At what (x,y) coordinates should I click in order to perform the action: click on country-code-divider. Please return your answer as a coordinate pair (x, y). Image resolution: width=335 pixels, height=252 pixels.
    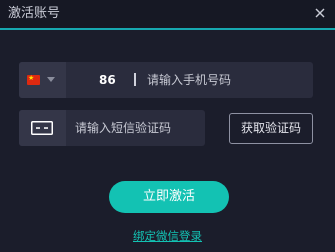
    Looking at the image, I should click on (135, 79).